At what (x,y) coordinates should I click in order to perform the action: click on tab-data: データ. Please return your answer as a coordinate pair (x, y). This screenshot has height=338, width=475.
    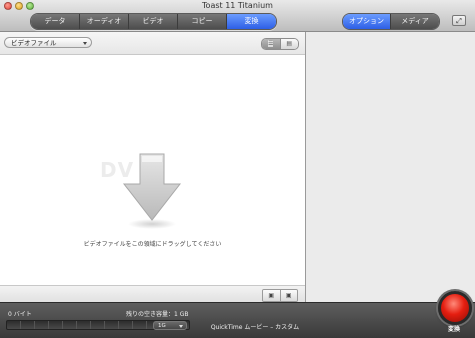
    Looking at the image, I should click on (55, 21).